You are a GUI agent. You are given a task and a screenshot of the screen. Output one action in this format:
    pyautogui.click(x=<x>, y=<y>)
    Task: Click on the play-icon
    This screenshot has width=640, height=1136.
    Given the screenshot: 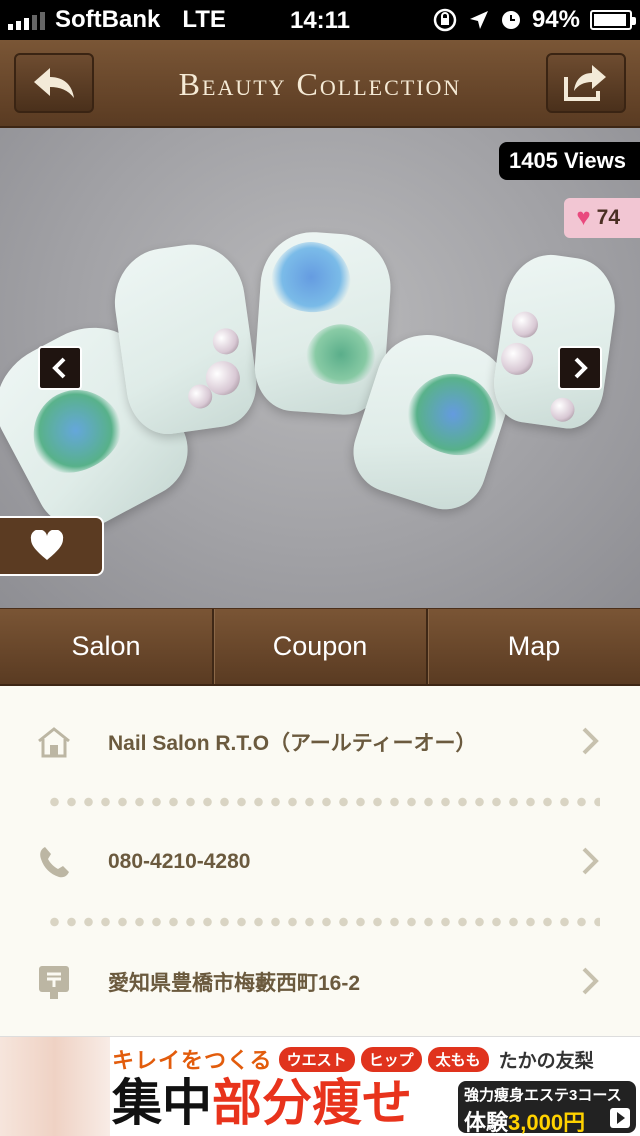 What is the action you would take?
    pyautogui.click(x=620, y=1118)
    